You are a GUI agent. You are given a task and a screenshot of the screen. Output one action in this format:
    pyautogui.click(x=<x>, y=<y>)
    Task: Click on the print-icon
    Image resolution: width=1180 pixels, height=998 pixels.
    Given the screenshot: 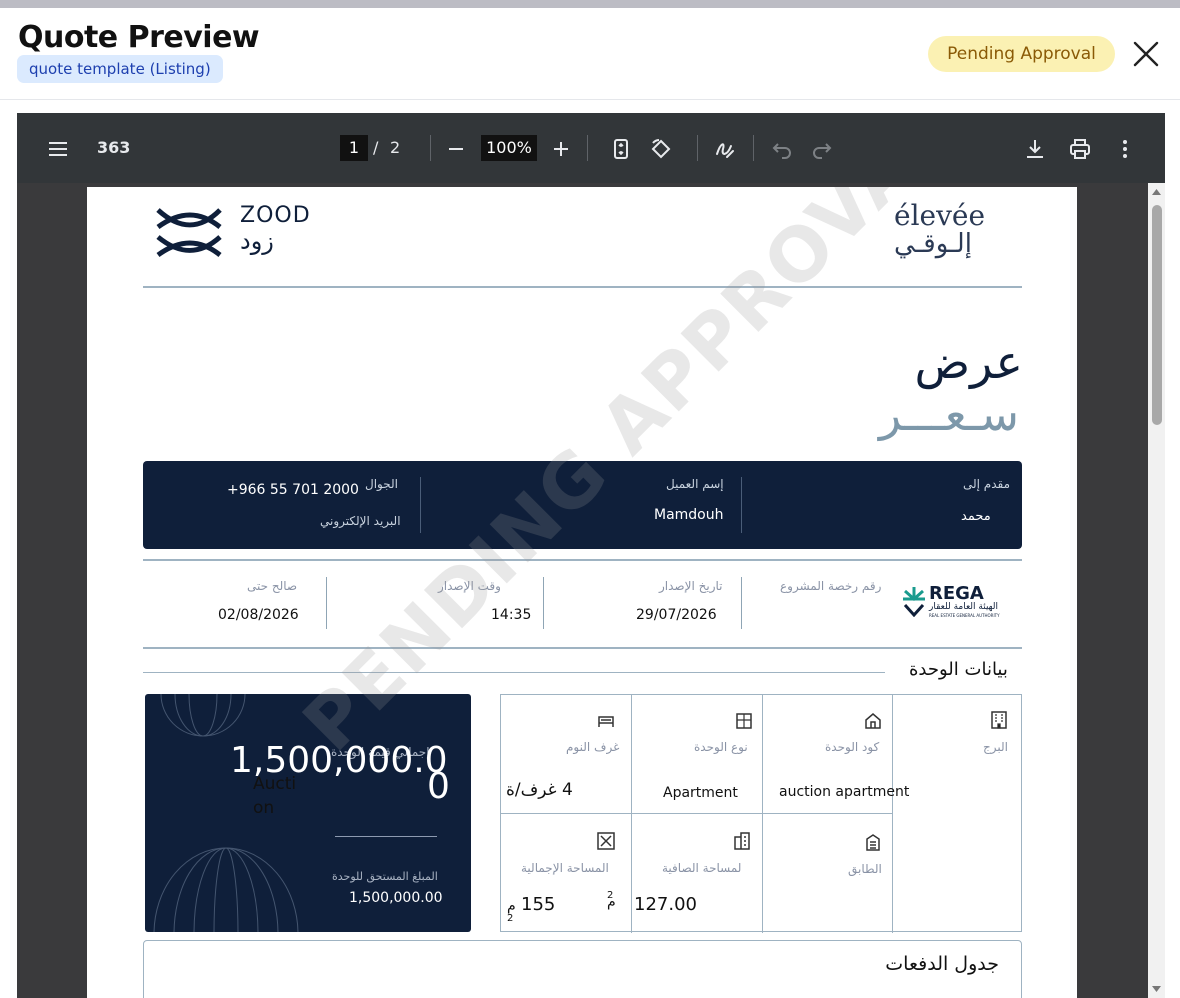 What is the action you would take?
    pyautogui.click(x=1080, y=149)
    